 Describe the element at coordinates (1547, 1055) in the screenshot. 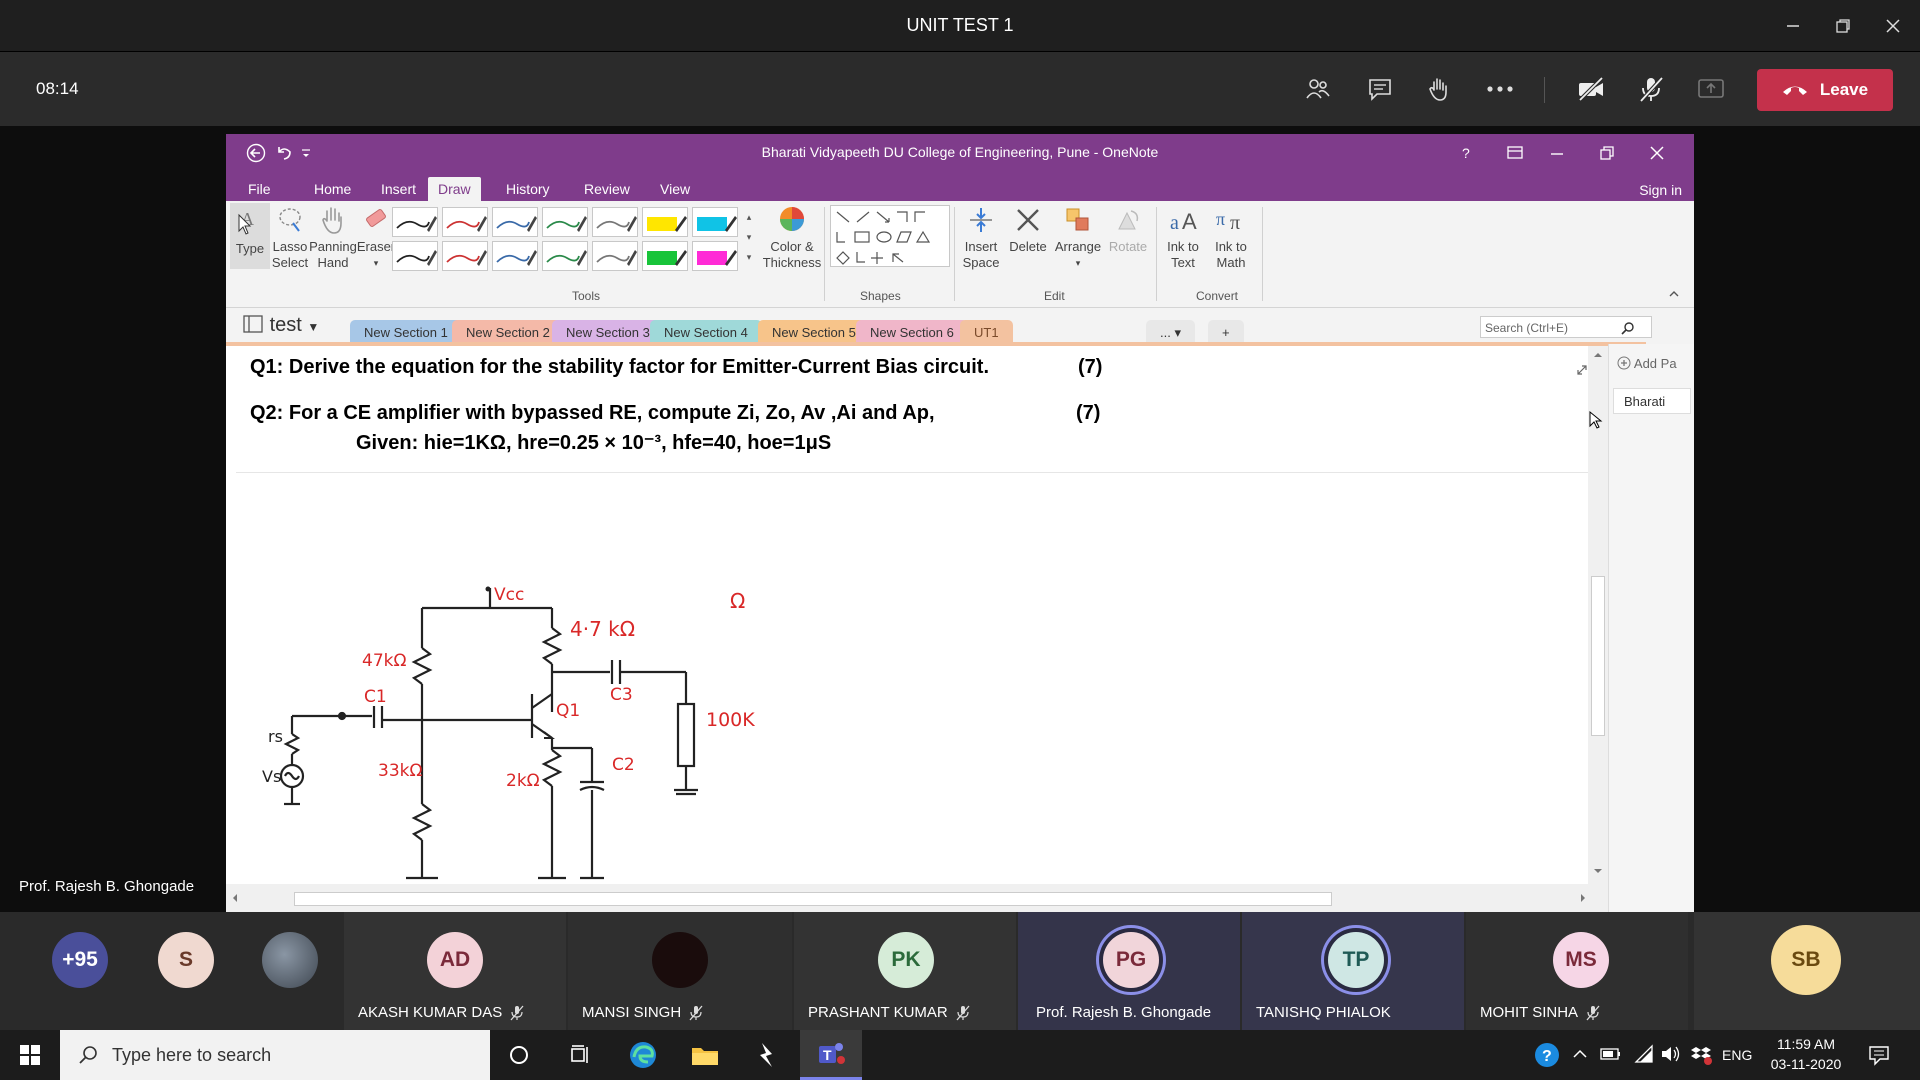

I see `help-tray-button: ?` at that location.